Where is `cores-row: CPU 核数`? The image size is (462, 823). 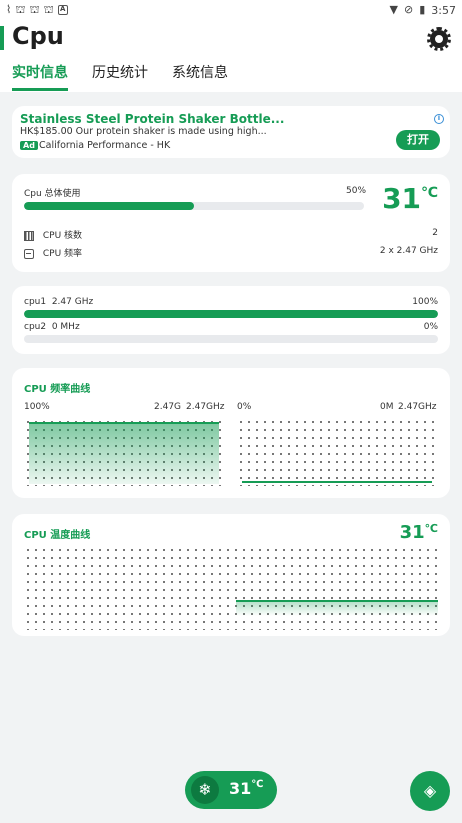
cores-row: CPU 核数 is located at coordinates (53, 234).